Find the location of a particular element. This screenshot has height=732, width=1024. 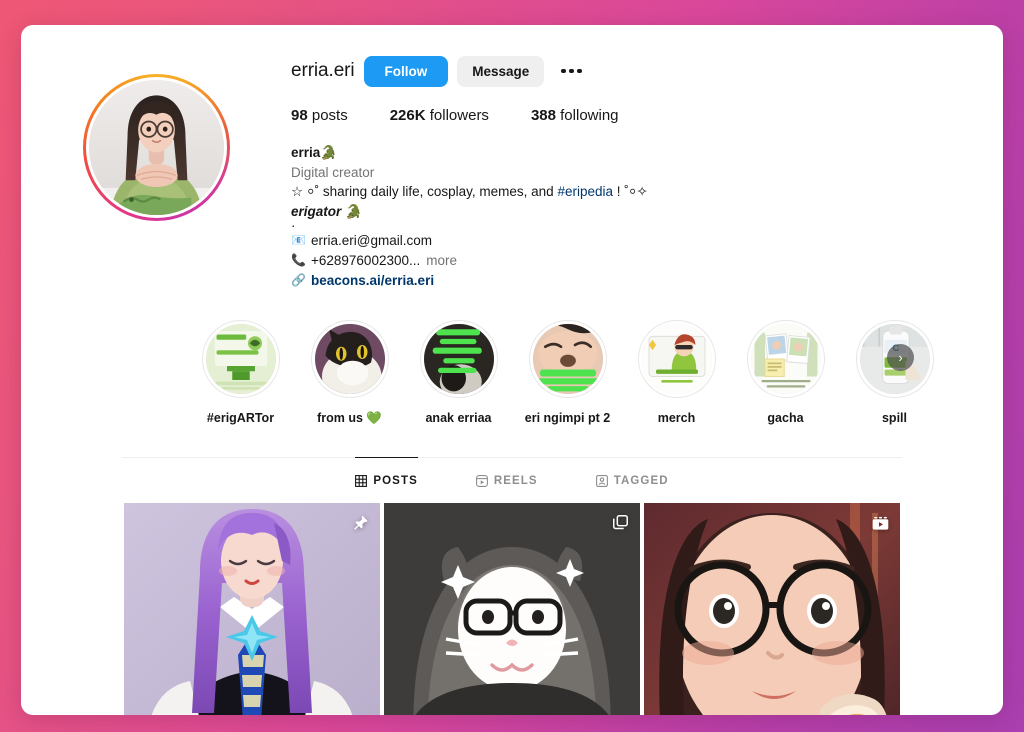

highlight-merch: merch is located at coordinates (676, 373).